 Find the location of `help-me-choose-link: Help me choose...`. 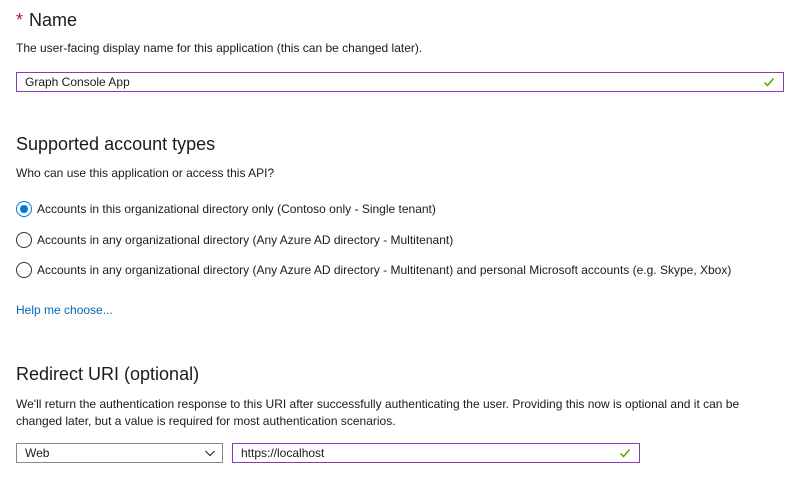

help-me-choose-link: Help me choose... is located at coordinates (64, 310).